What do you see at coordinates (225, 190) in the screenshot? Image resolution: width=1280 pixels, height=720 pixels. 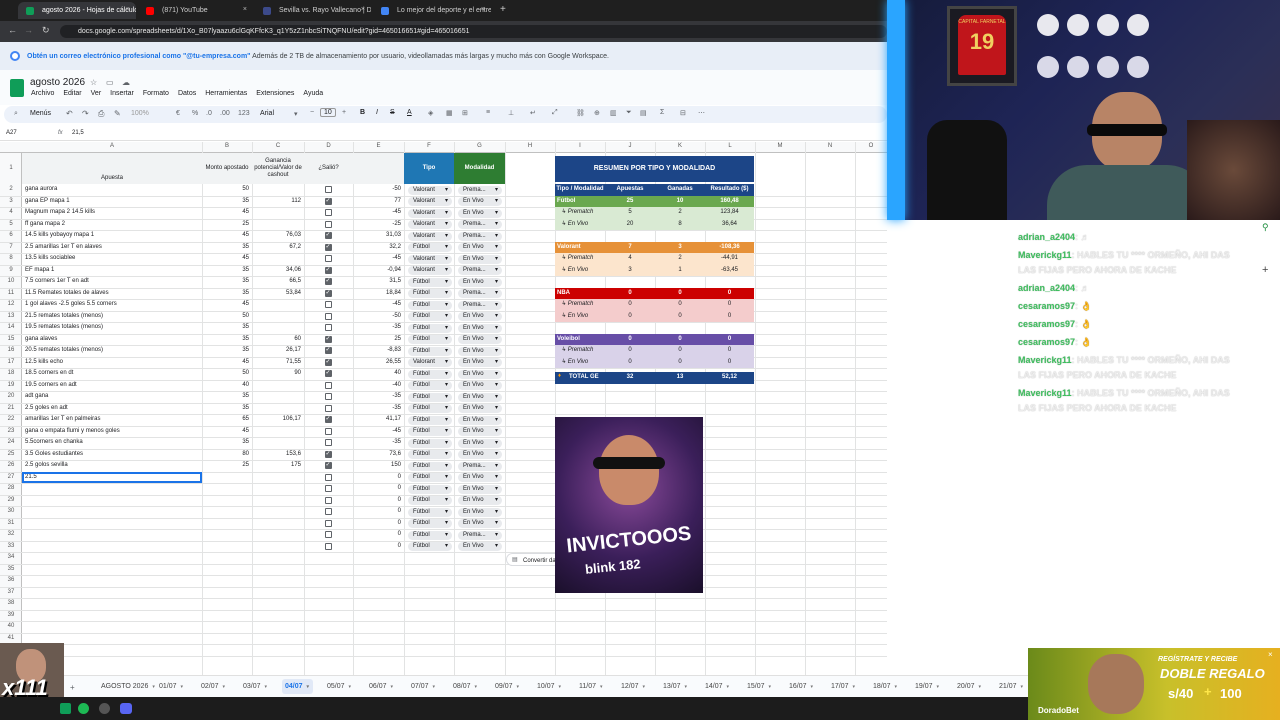 I see `stake-cell: 50` at bounding box center [225, 190].